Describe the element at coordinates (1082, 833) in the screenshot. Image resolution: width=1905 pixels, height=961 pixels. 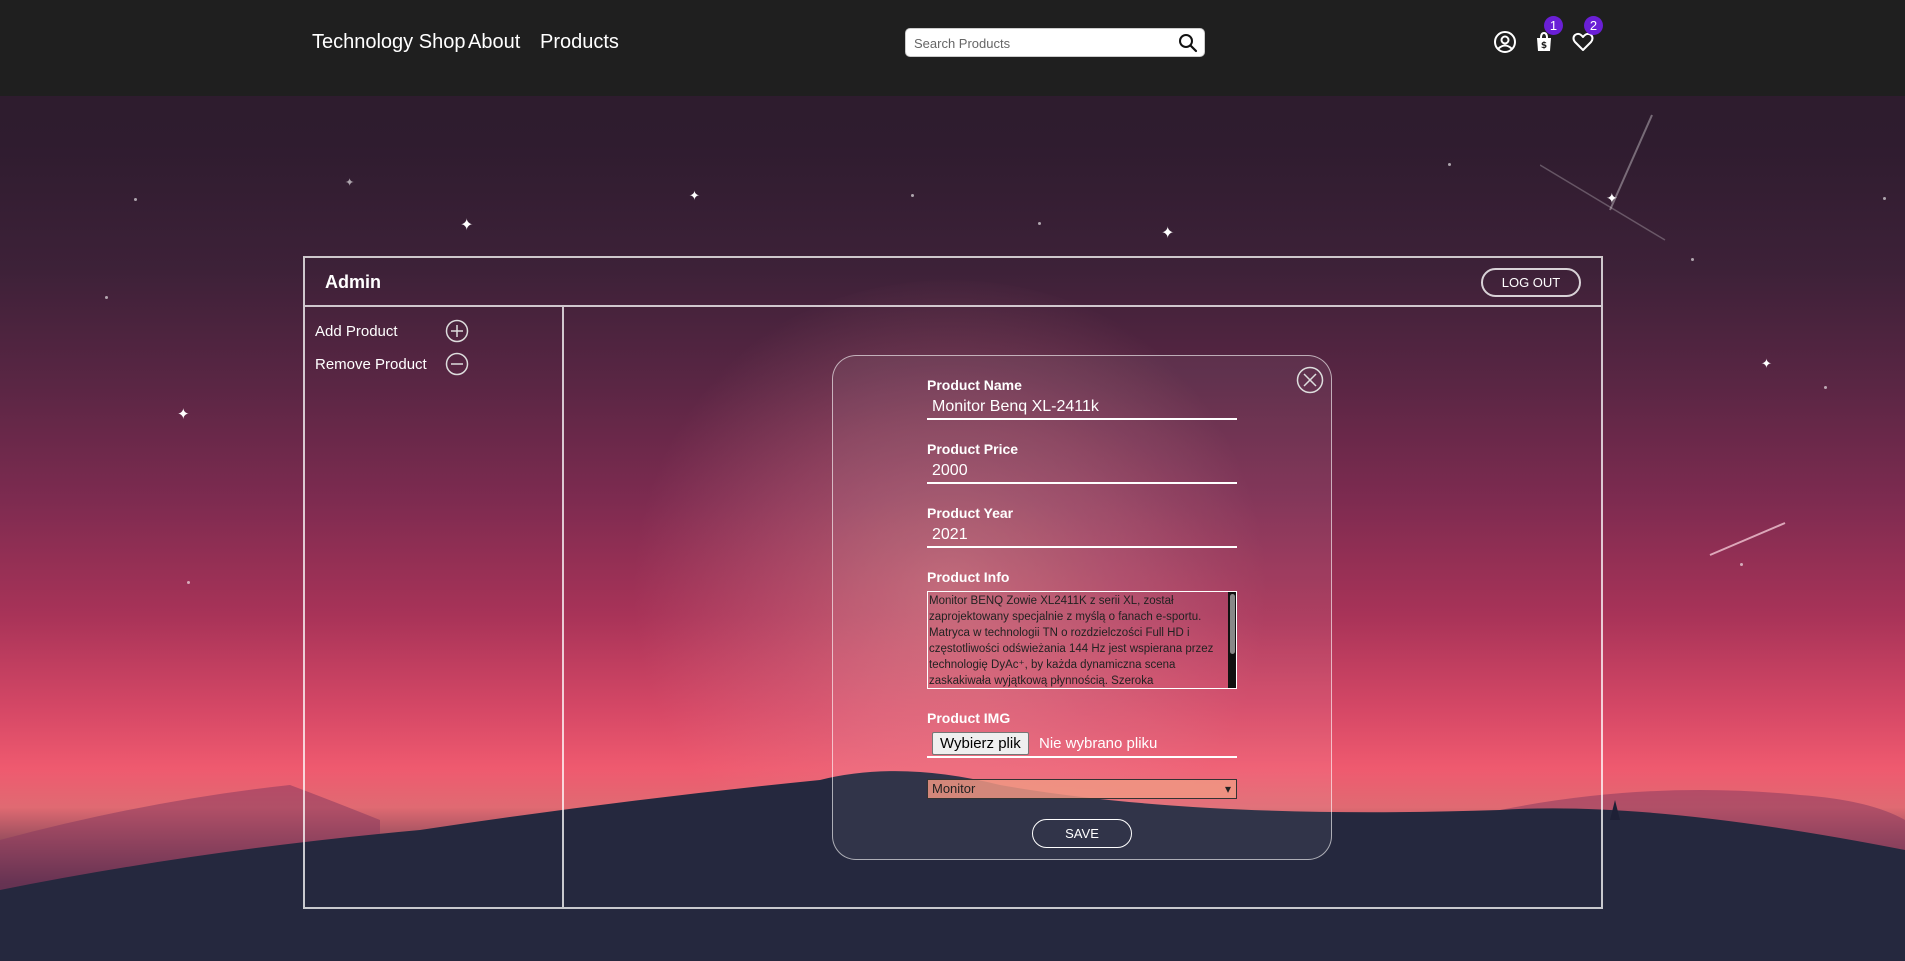
I see `save-button: SAVE` at that location.